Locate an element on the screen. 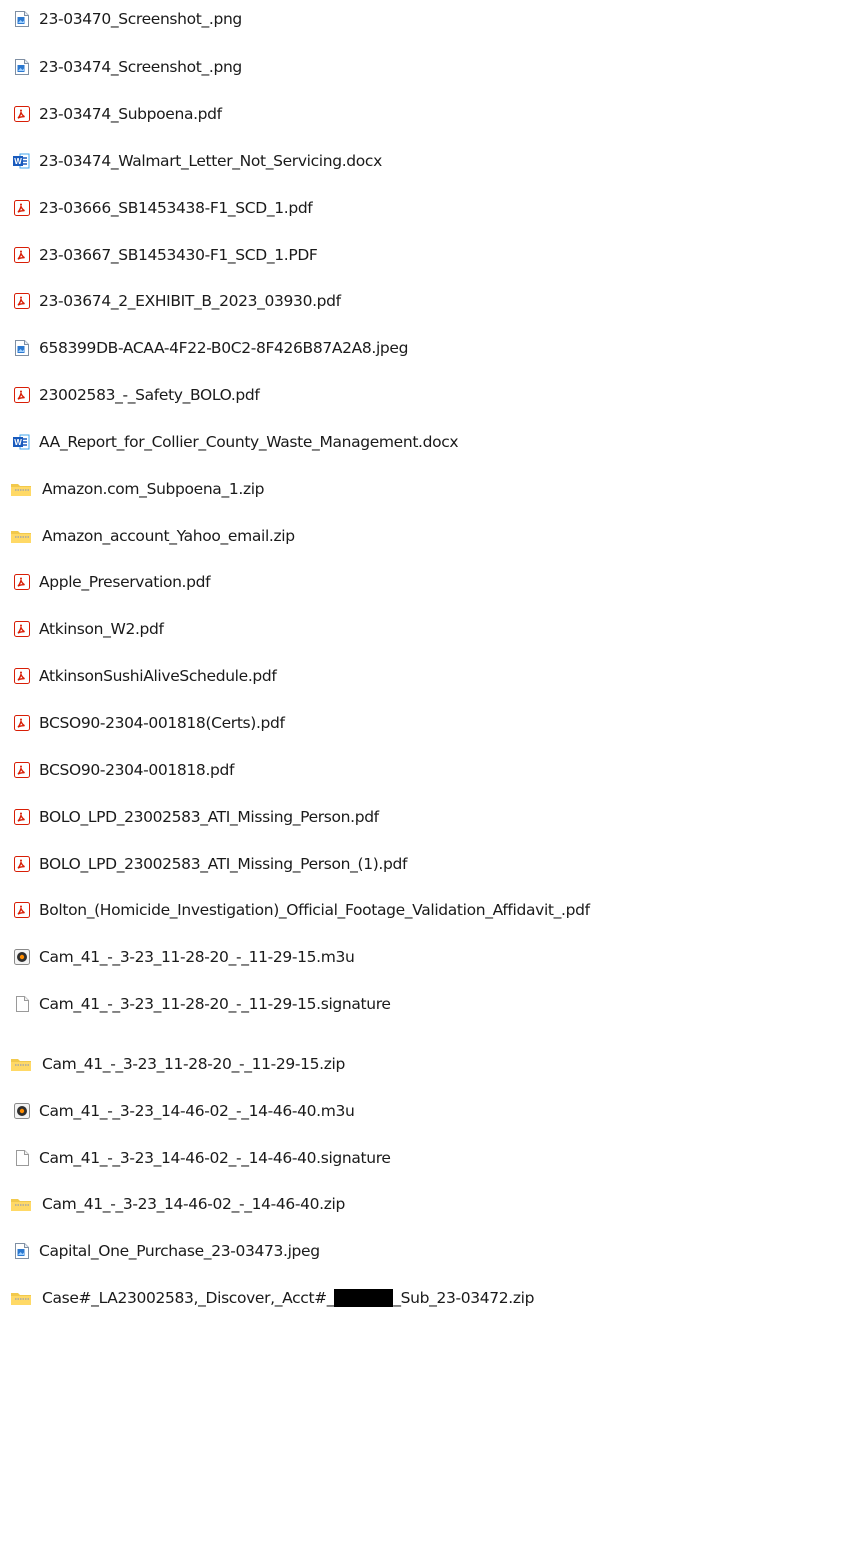  file-row: 23-03474_Screenshot_.png is located at coordinates (425, 67).